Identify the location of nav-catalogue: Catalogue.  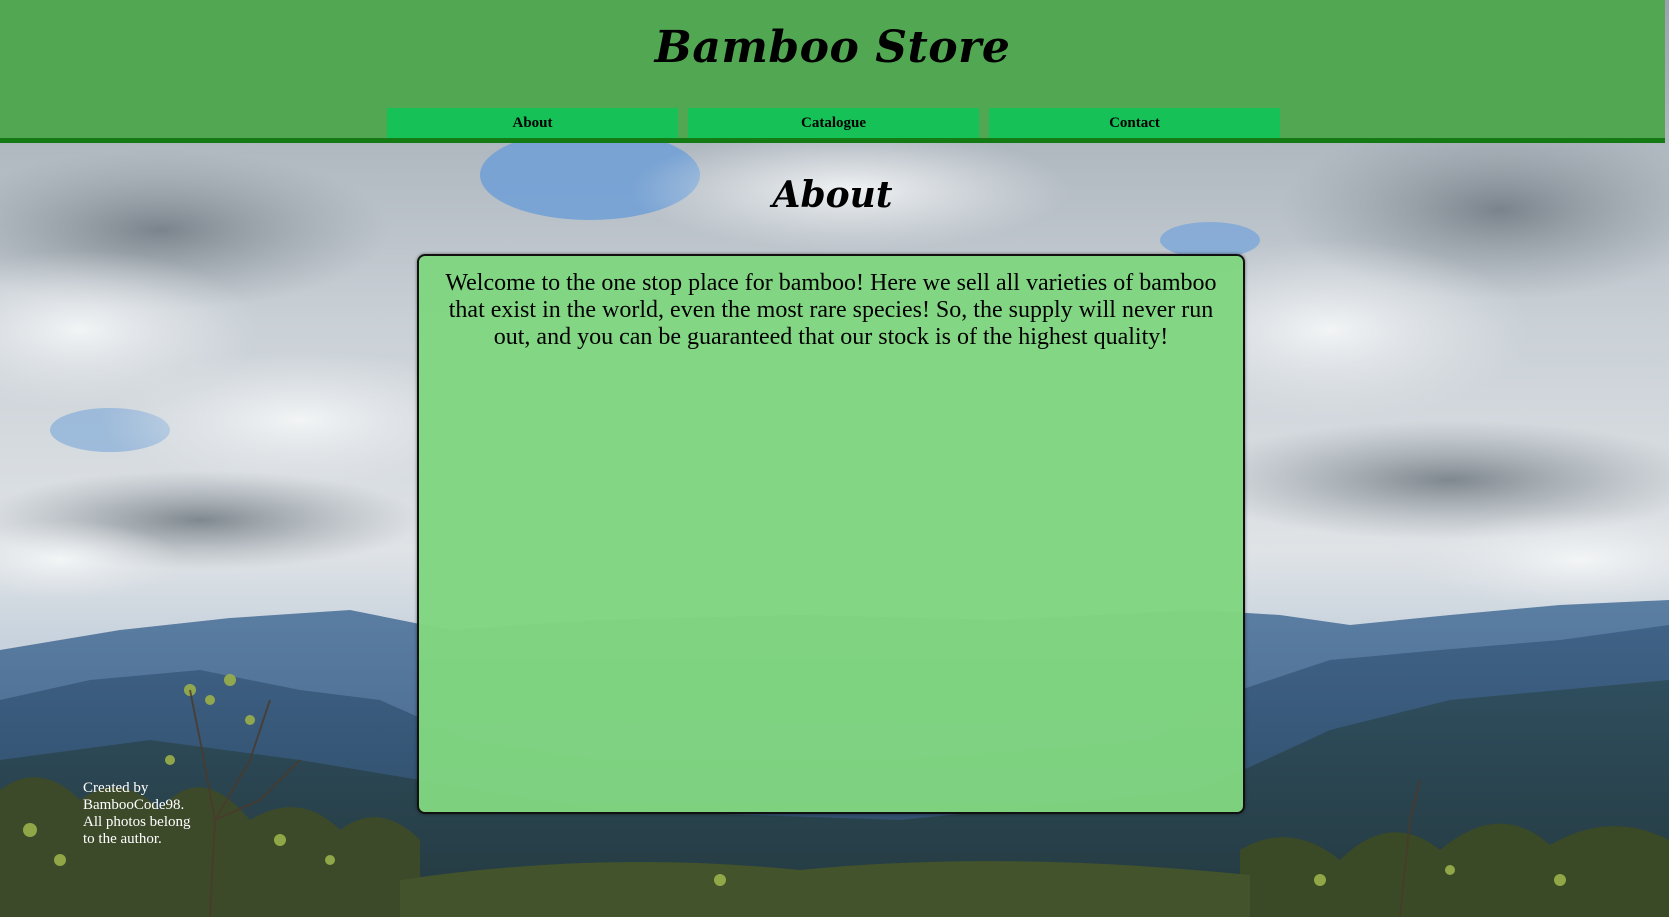
(833, 123).